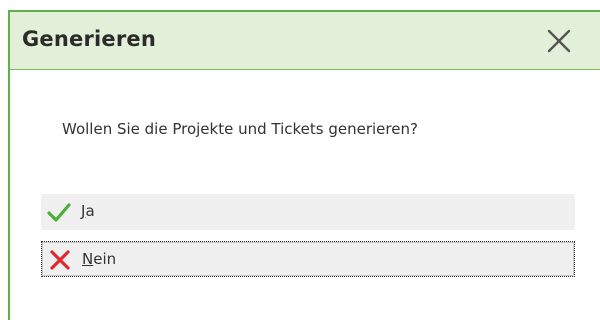 Image resolution: width=600 pixels, height=320 pixels. I want to click on close-button, so click(558, 41).